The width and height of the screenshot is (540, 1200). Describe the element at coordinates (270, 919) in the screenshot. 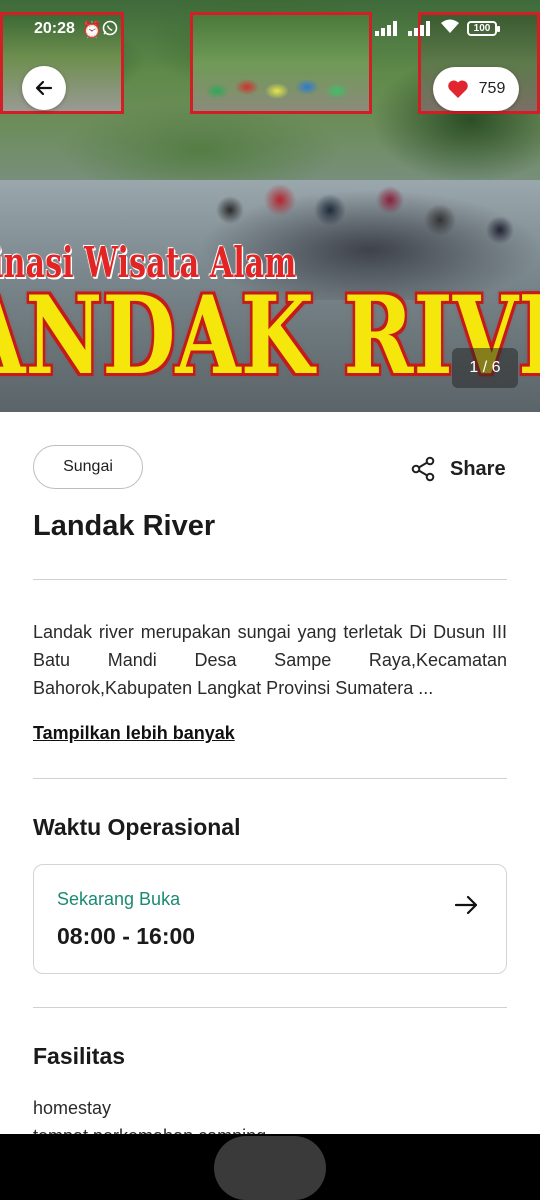

I see `operating-hours-card: Sekarang Buka 08:00 - 16:00` at that location.